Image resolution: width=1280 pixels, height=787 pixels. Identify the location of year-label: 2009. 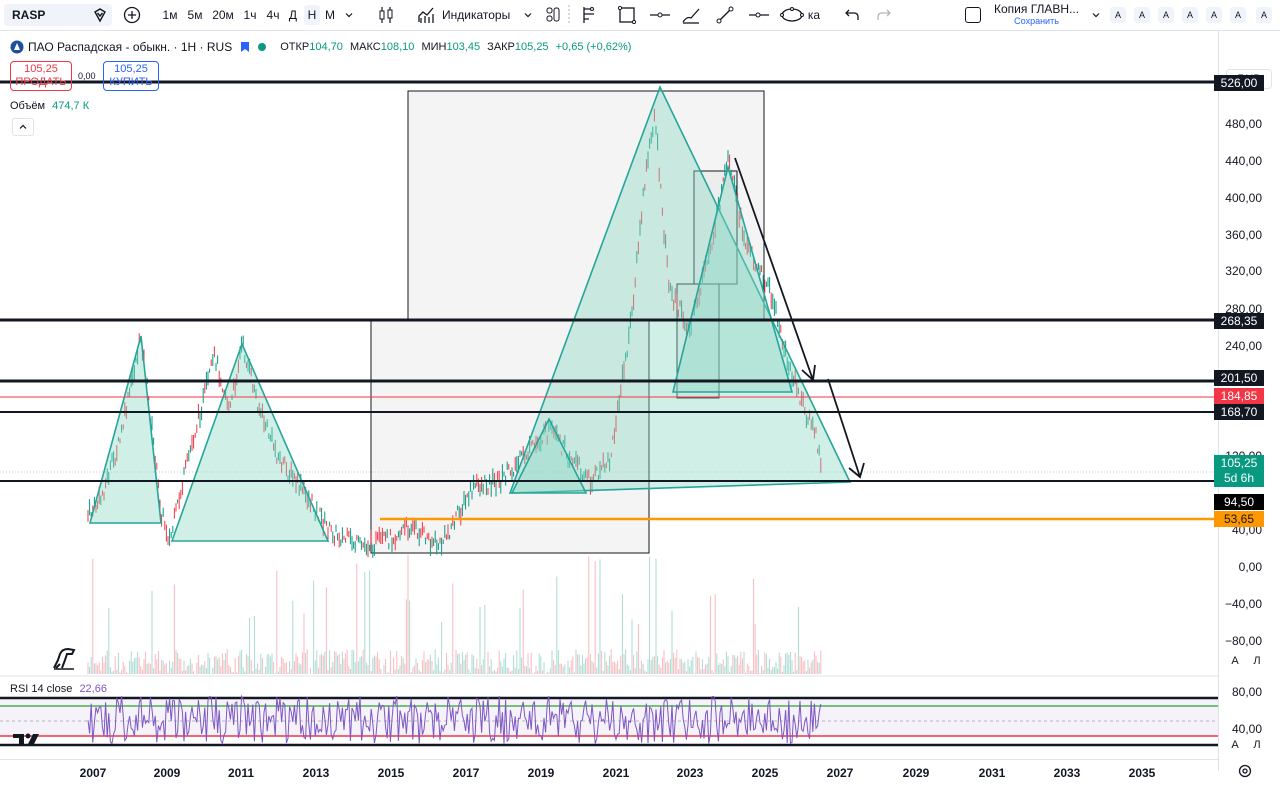
(167, 773).